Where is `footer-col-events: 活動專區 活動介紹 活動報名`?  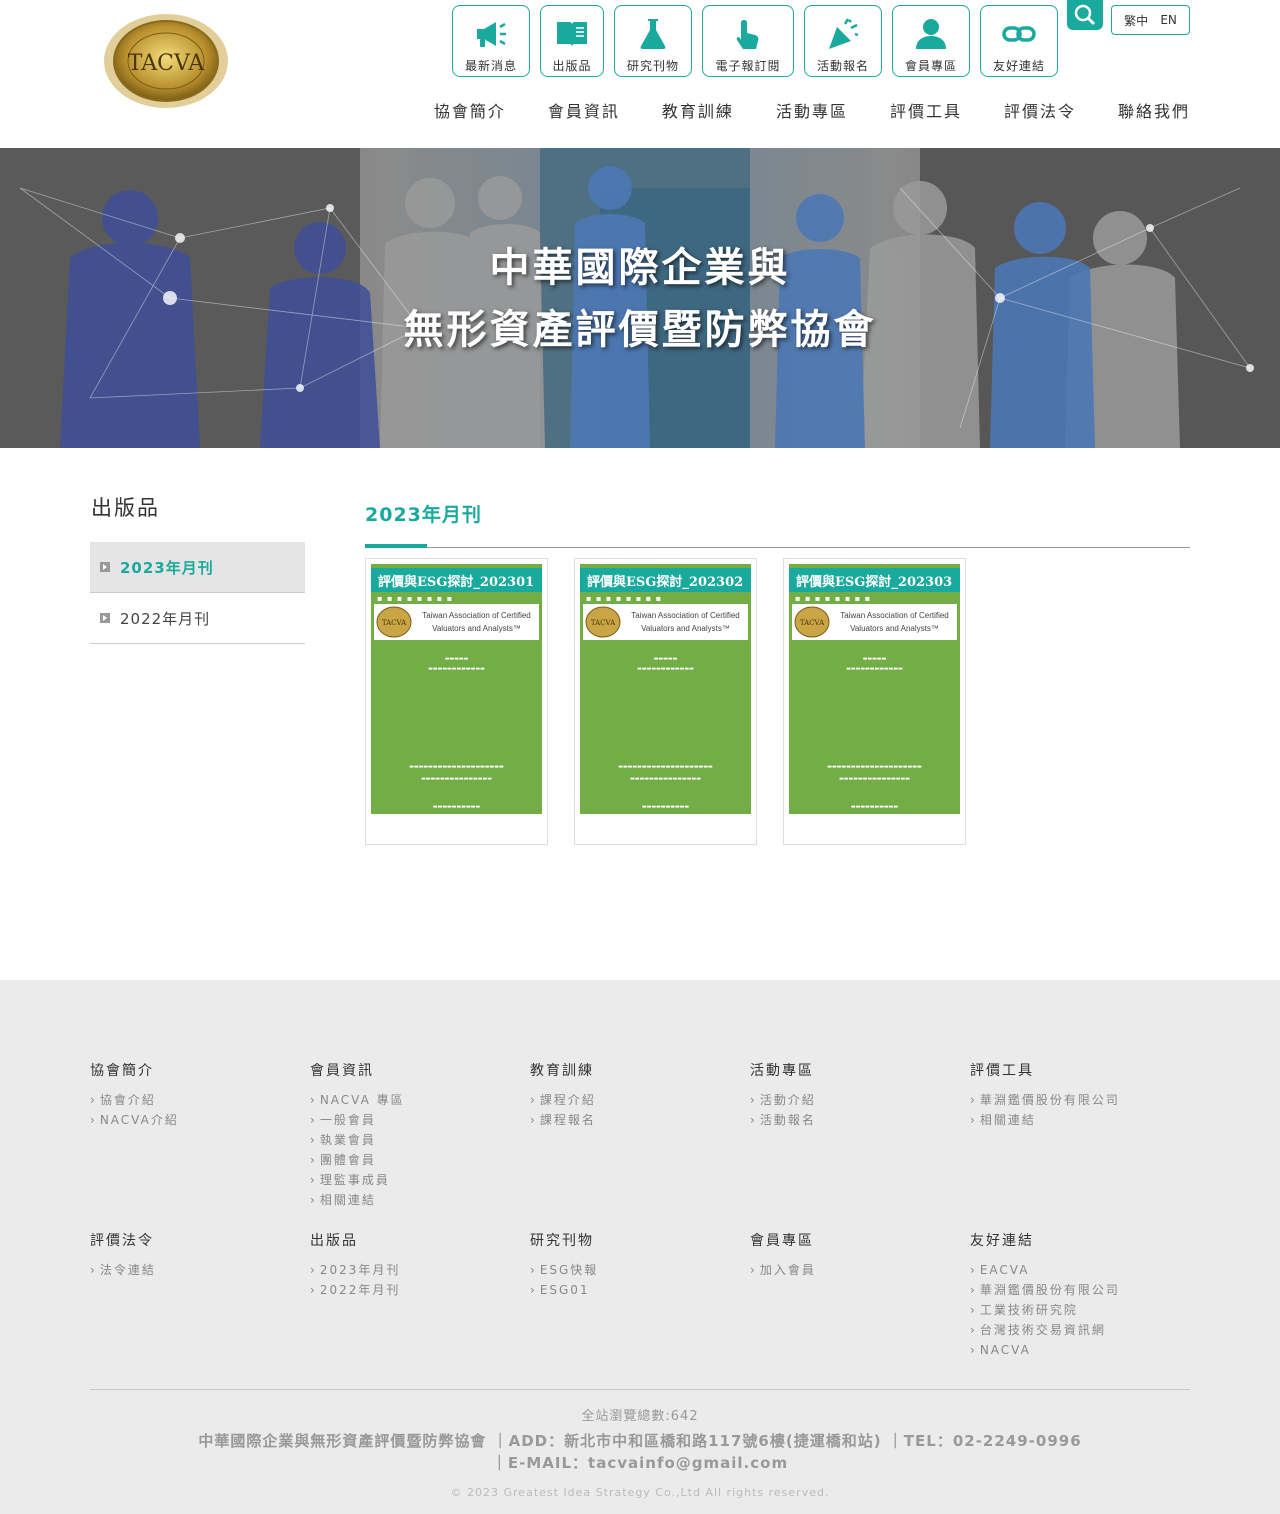
footer-col-events: 活動專區 活動介紹 活動報名 is located at coordinates (855, 1095).